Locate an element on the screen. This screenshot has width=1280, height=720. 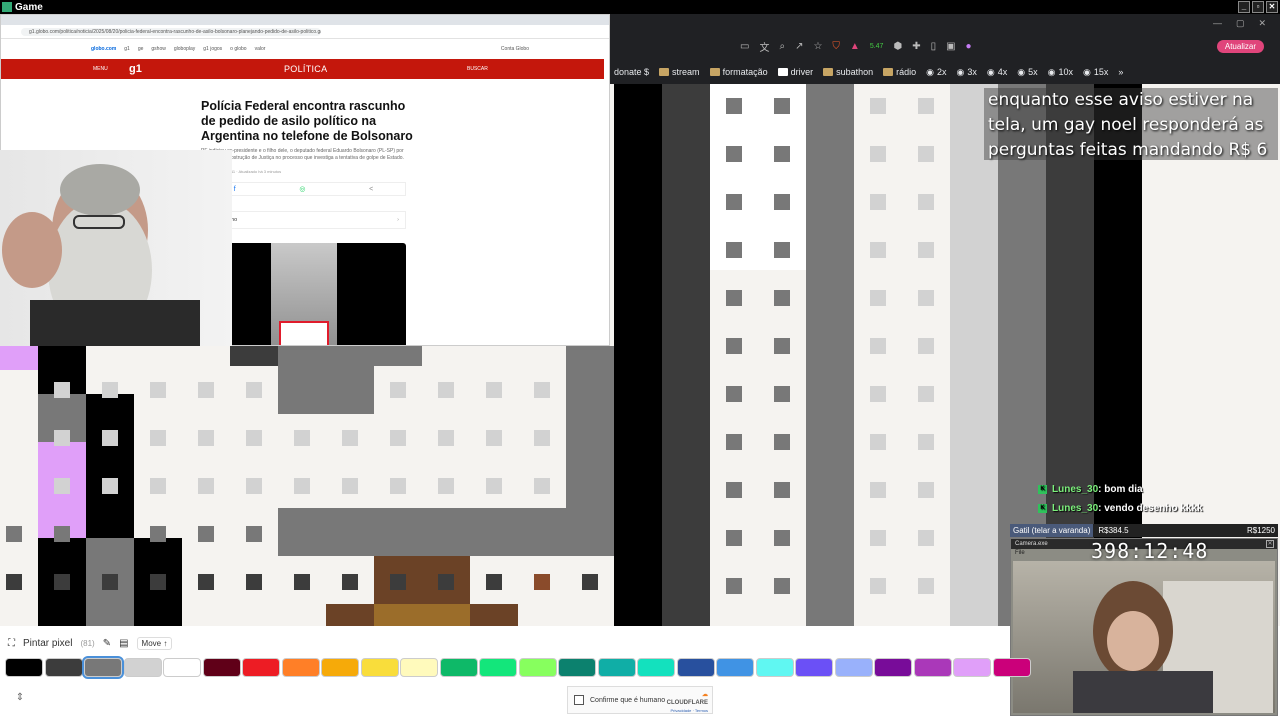
second-webcam: Camera.exe File ✕ 398:12:48 is located at coordinates (1144, 627).